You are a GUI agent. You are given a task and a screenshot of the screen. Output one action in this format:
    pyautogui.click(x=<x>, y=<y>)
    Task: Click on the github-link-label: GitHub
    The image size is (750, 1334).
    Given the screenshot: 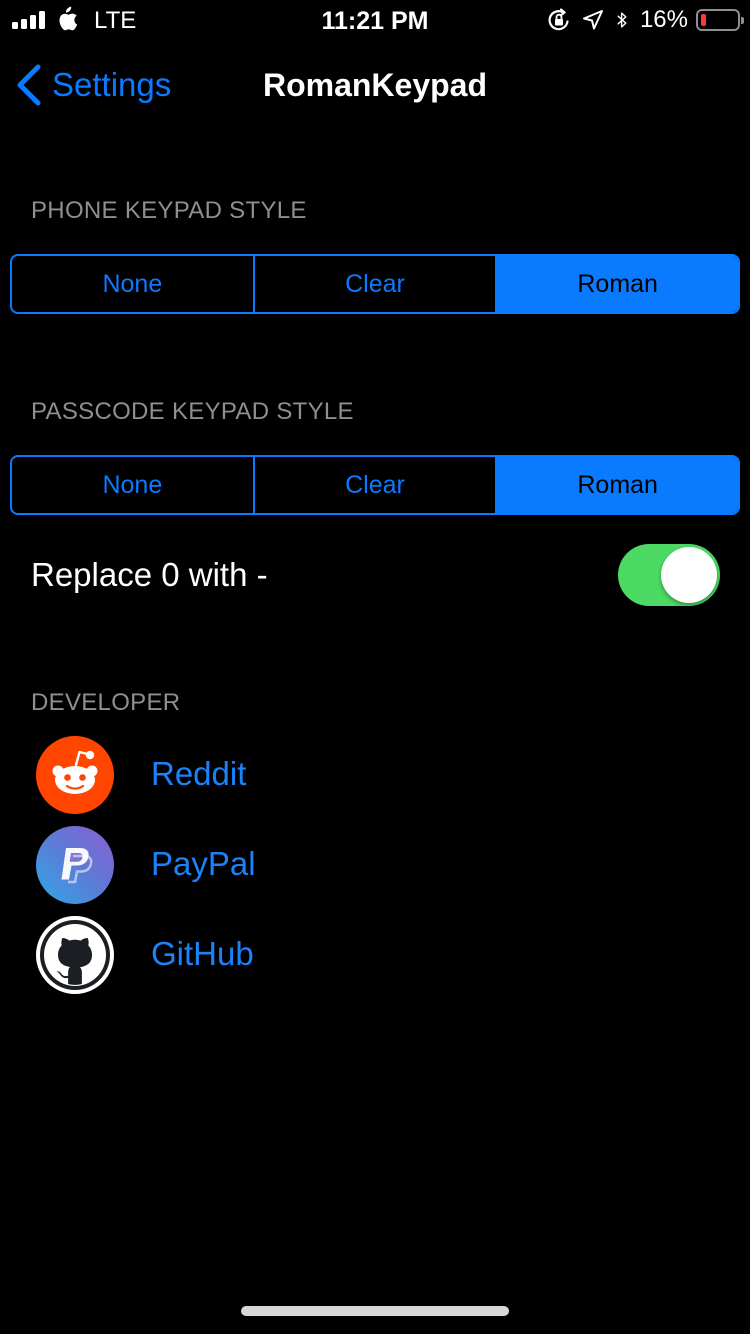 What is the action you would take?
    pyautogui.click(x=202, y=953)
    